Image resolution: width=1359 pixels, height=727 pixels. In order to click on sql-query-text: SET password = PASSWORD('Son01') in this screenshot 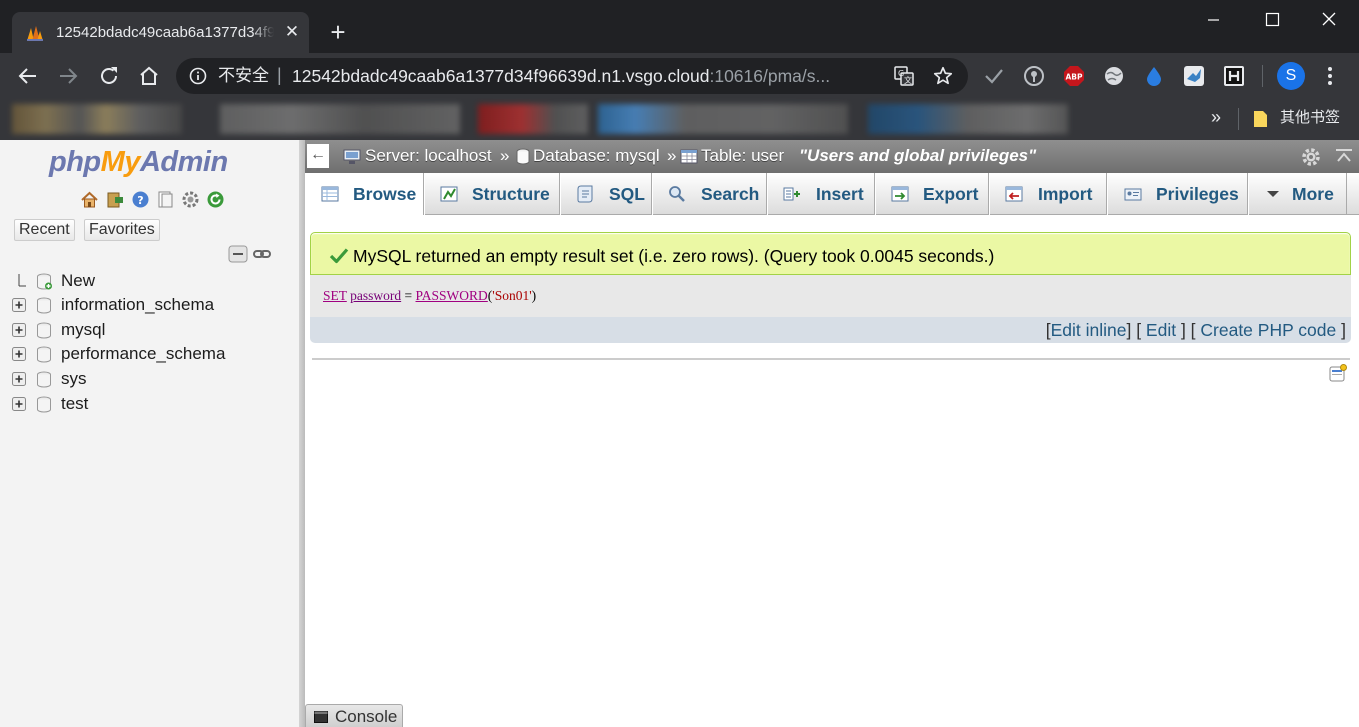, I will do `click(429, 296)`.